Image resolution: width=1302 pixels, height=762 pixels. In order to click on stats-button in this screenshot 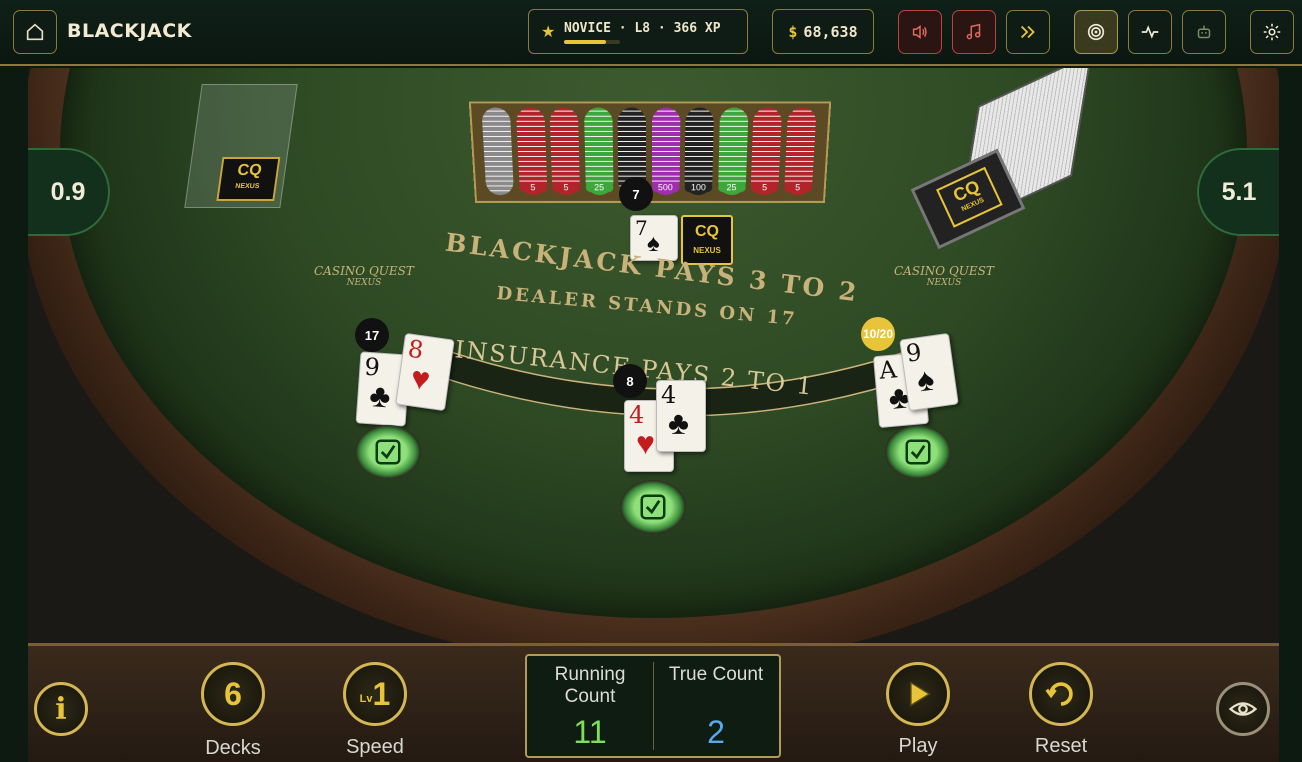, I will do `click(1150, 32)`.